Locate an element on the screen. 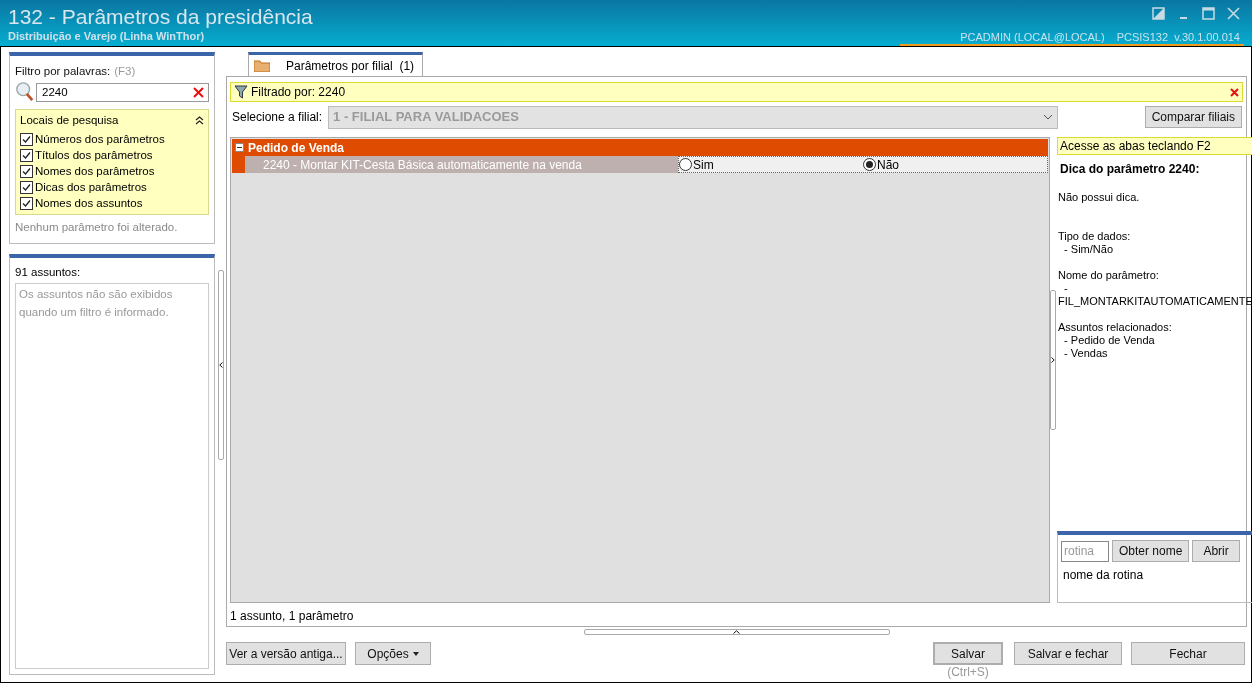 Image resolution: width=1252 pixels, height=683 pixels. options-button: Opções is located at coordinates (393, 653).